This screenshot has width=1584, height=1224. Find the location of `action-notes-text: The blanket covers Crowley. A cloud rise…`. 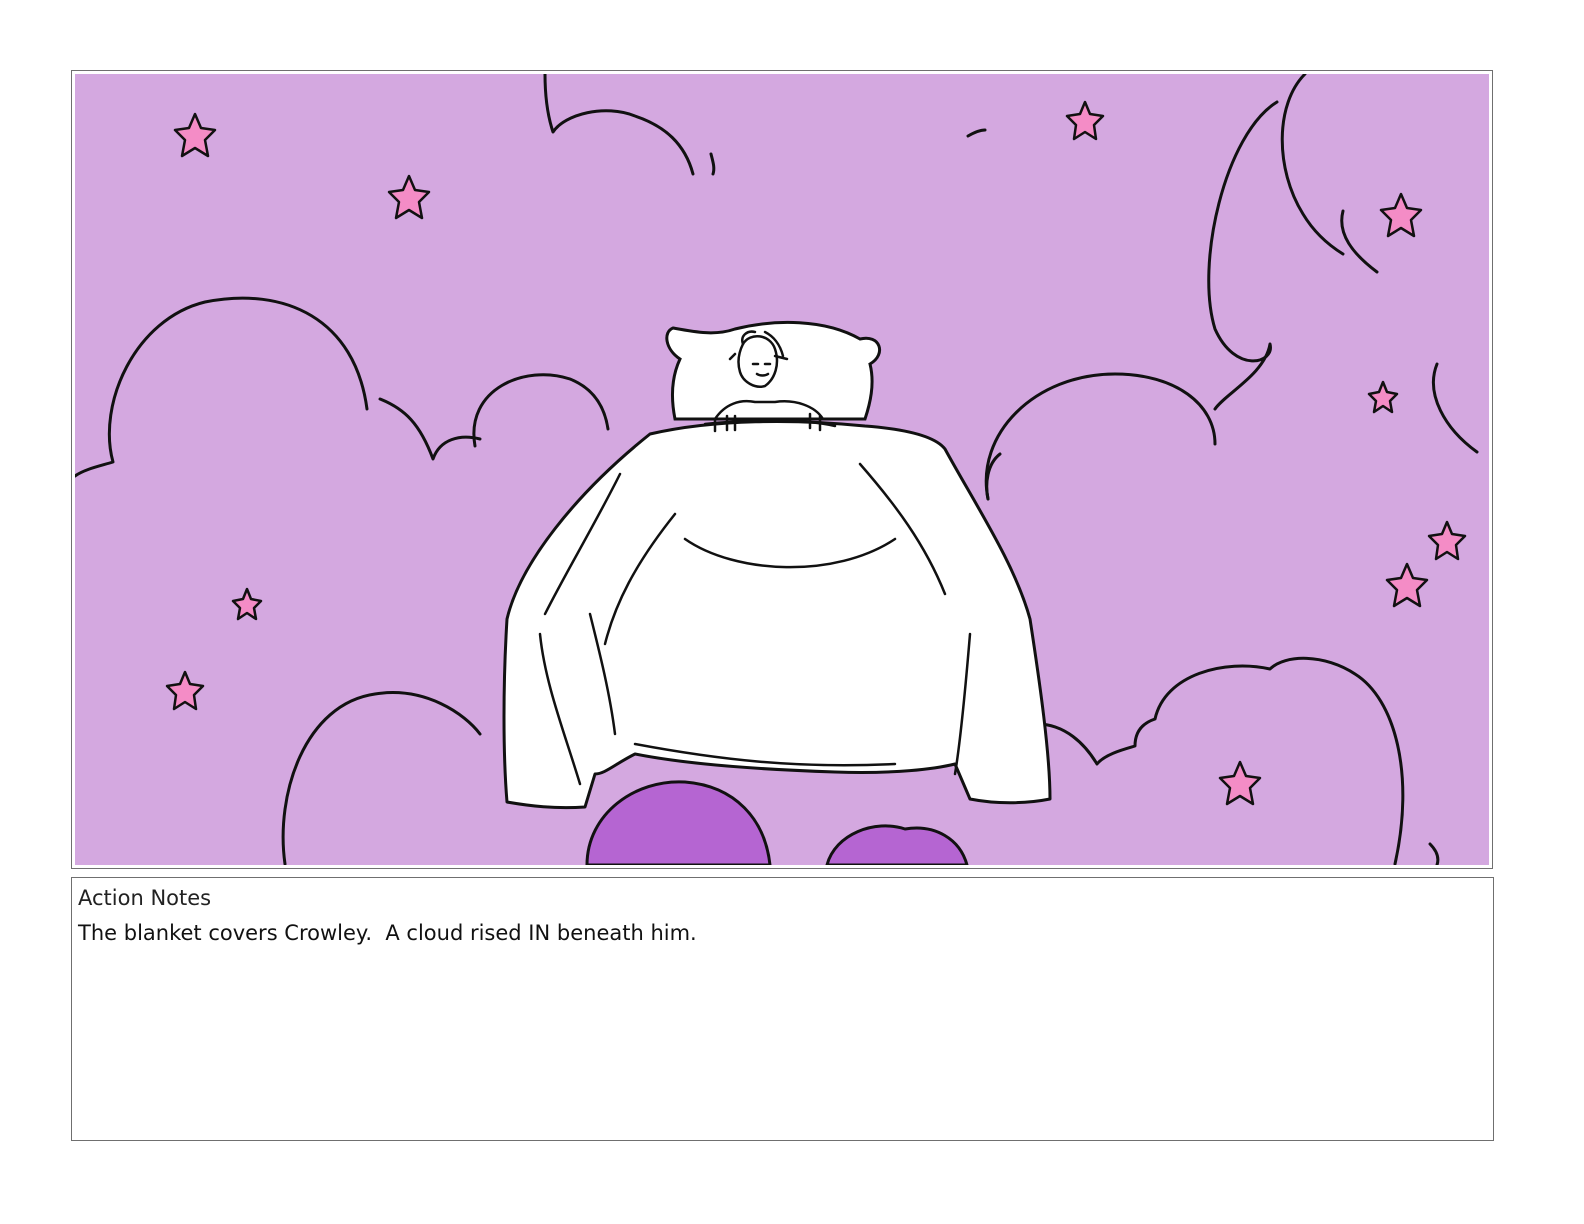

action-notes-text: The blanket covers Crowley. A cloud rise… is located at coordinates (387, 933).